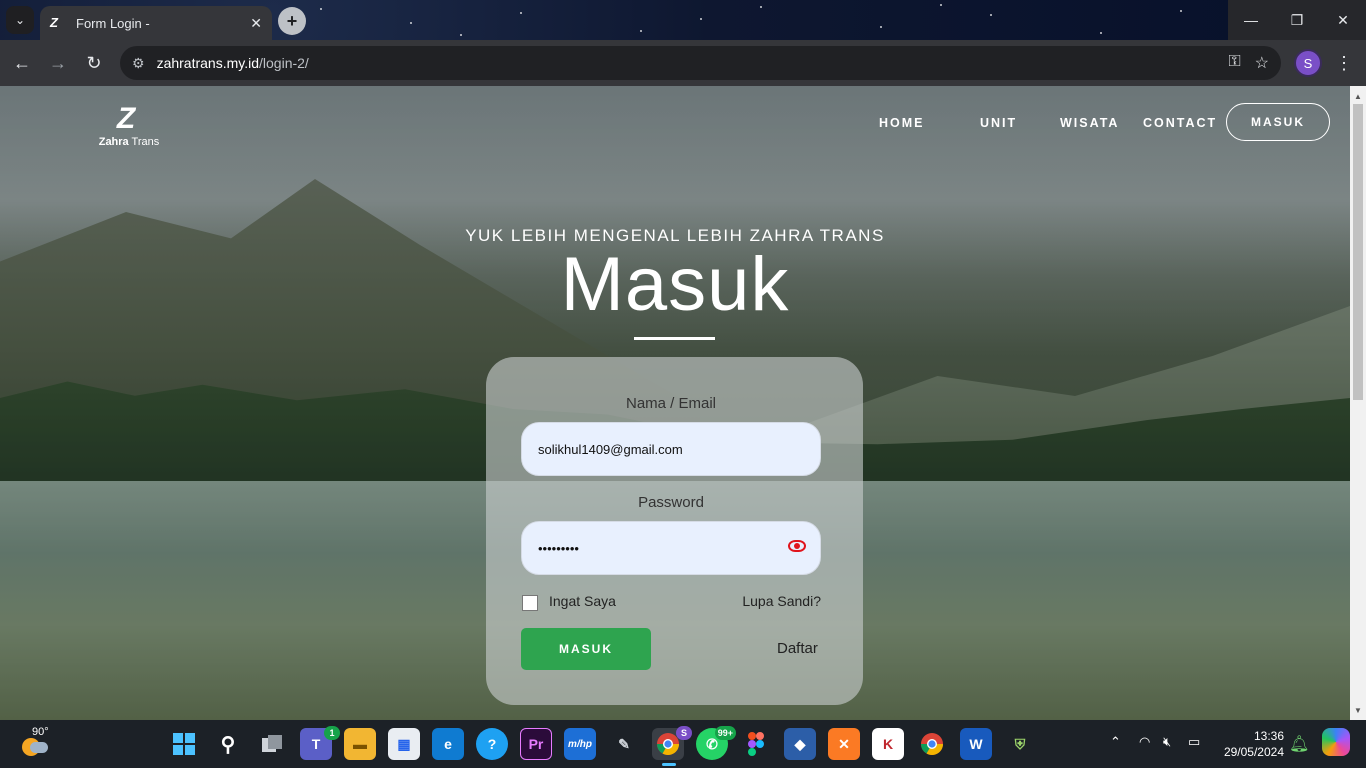  I want to click on close-window-button: ✕, so click(1343, 20).